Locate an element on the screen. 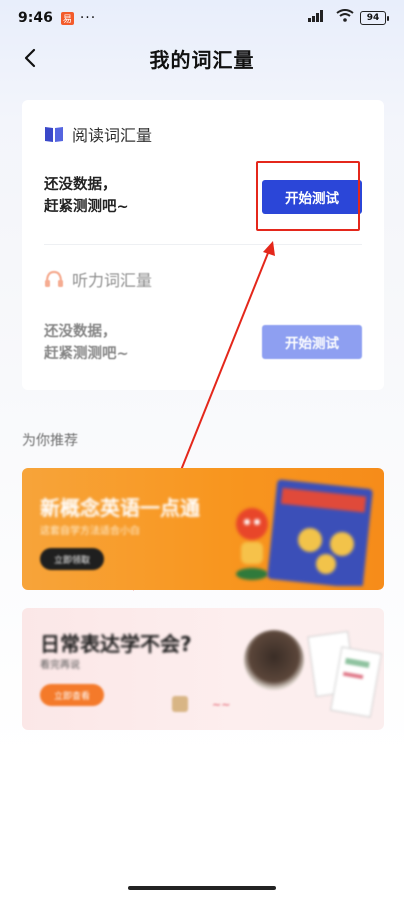  headphones-icon is located at coordinates (54, 278).